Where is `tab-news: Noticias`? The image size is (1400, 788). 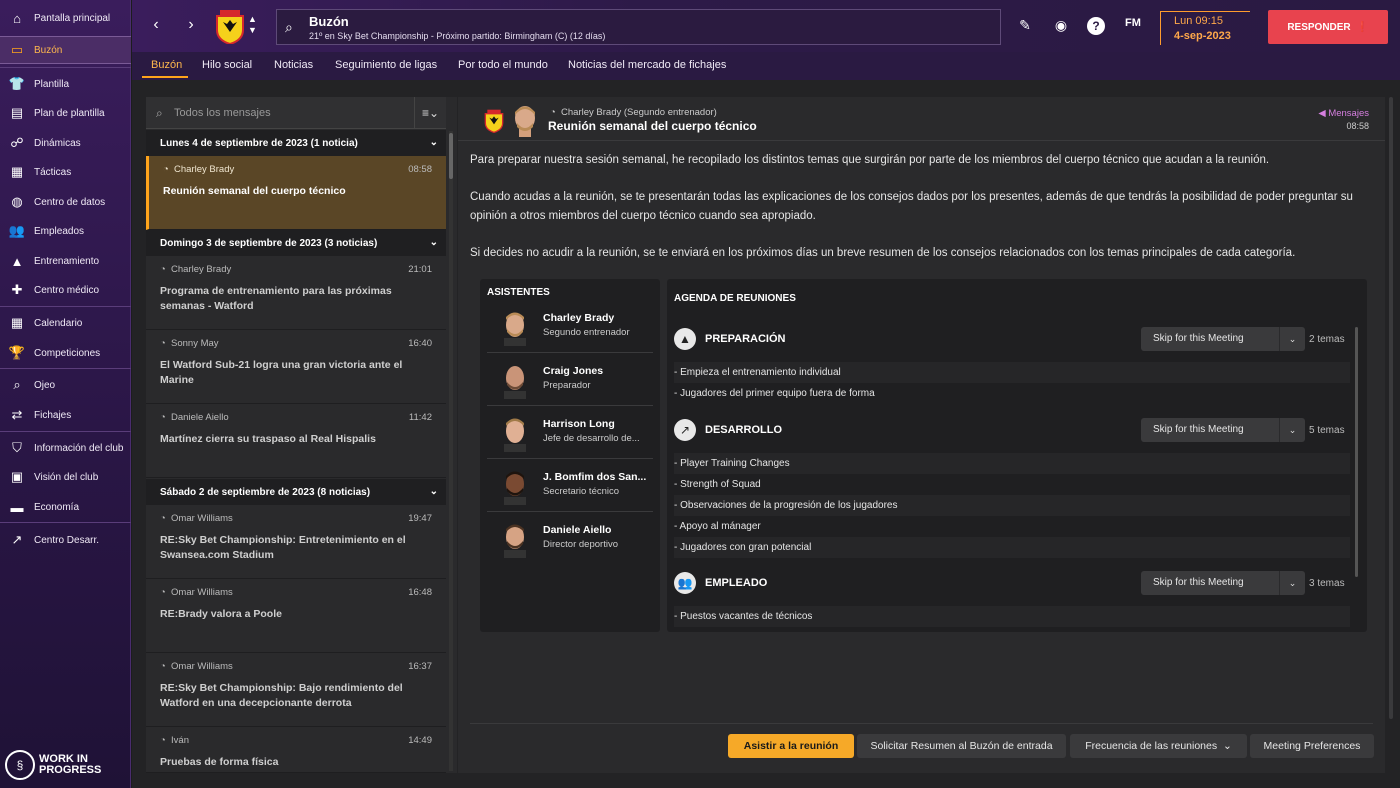
tab-news: Noticias is located at coordinates (293, 65).